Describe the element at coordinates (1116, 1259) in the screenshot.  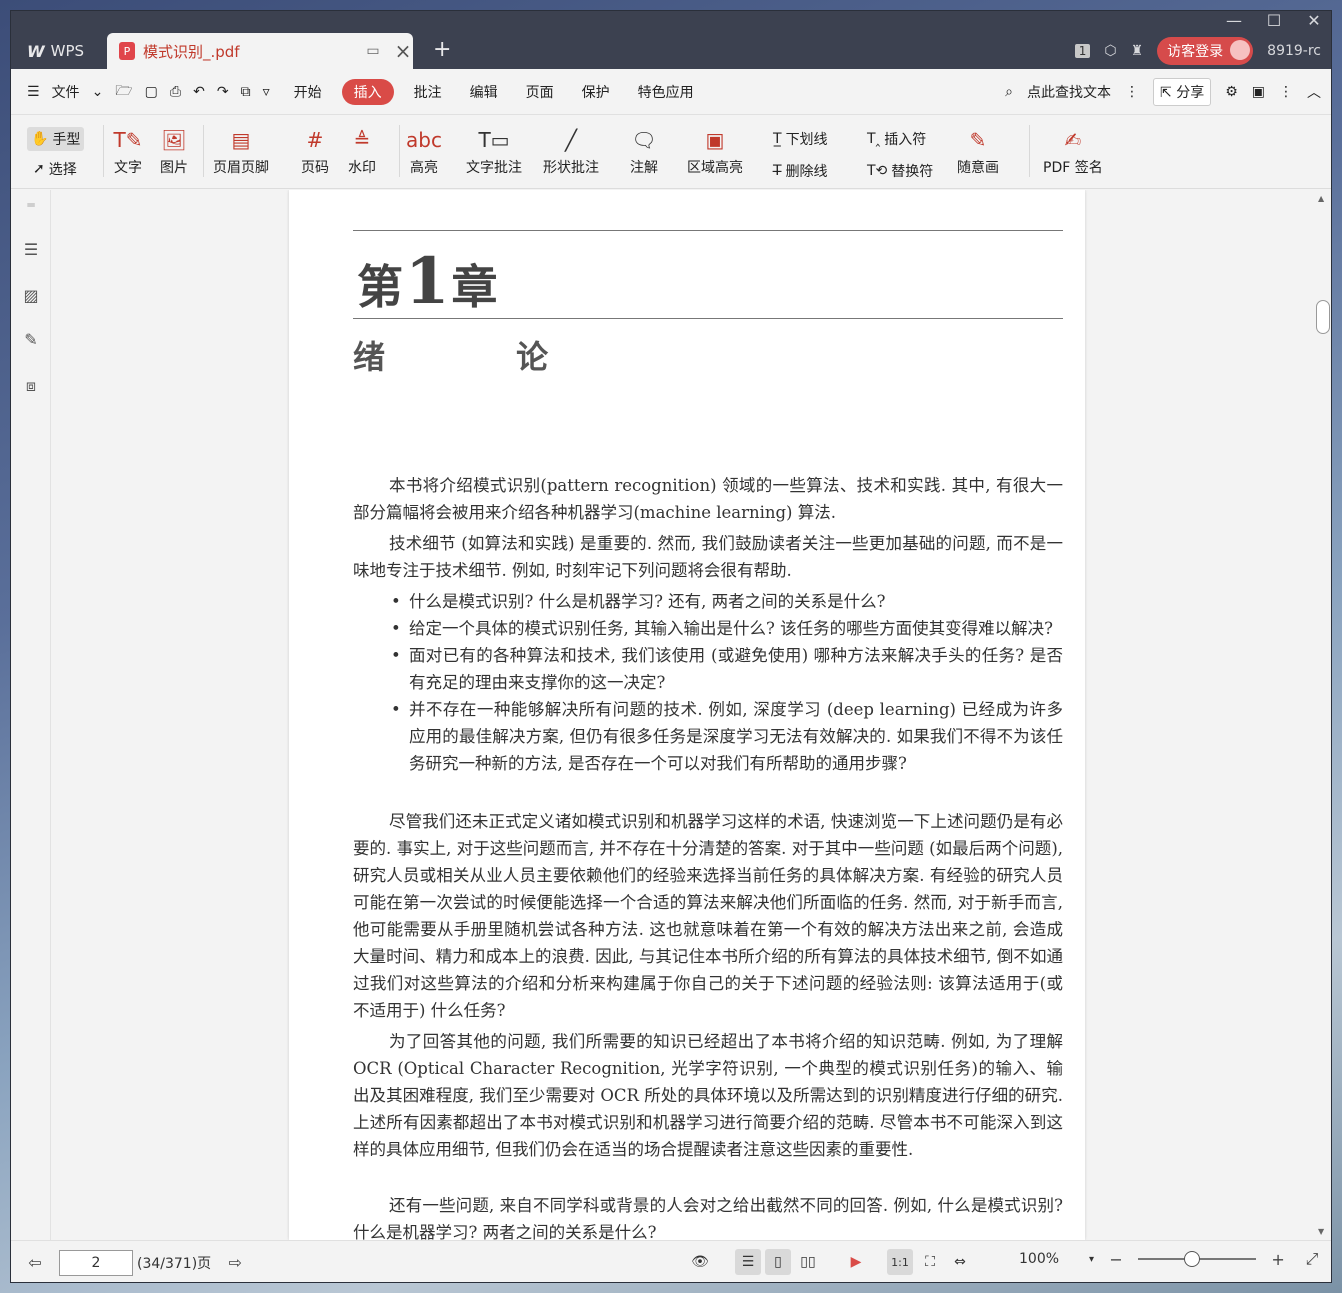
I see `zoom-out-icon: −` at that location.